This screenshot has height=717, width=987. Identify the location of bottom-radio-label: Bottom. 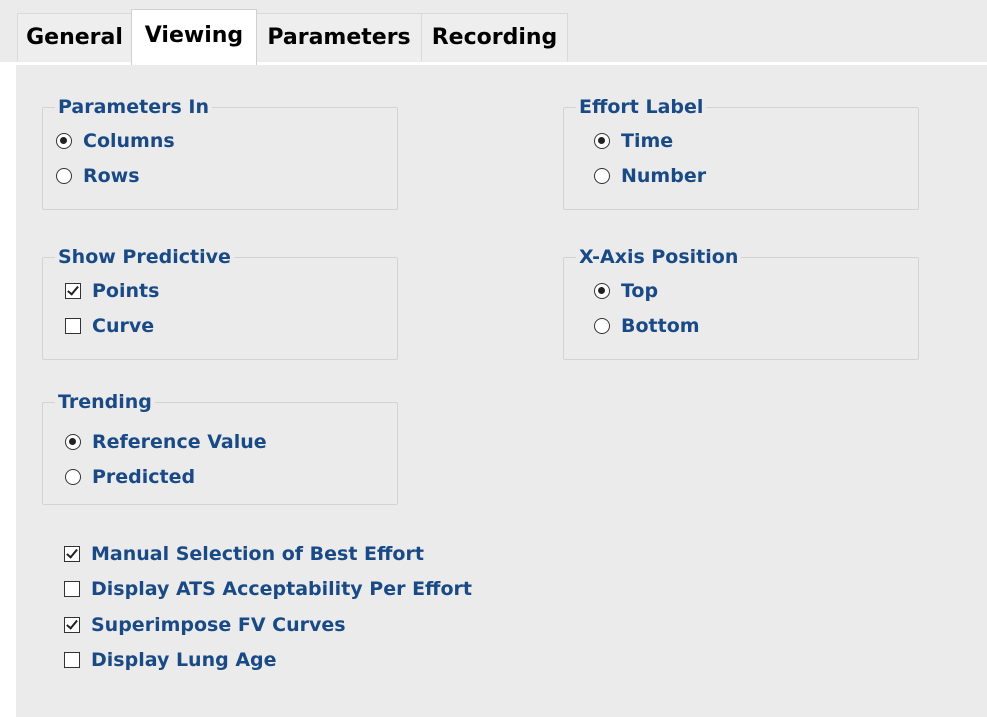
(660, 326).